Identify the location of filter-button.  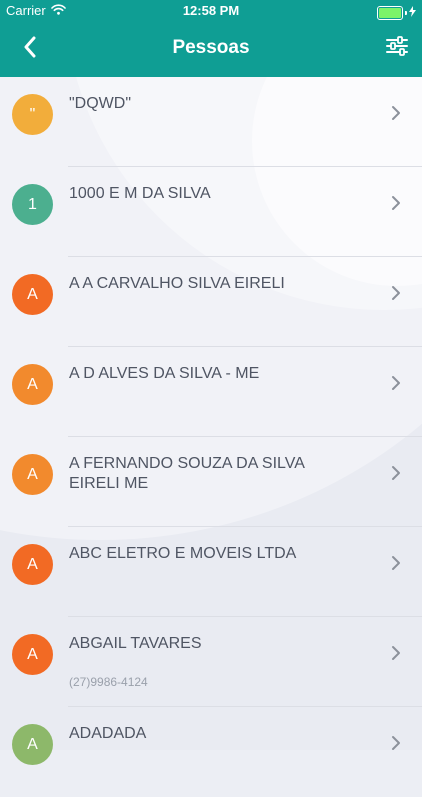
(397, 48).